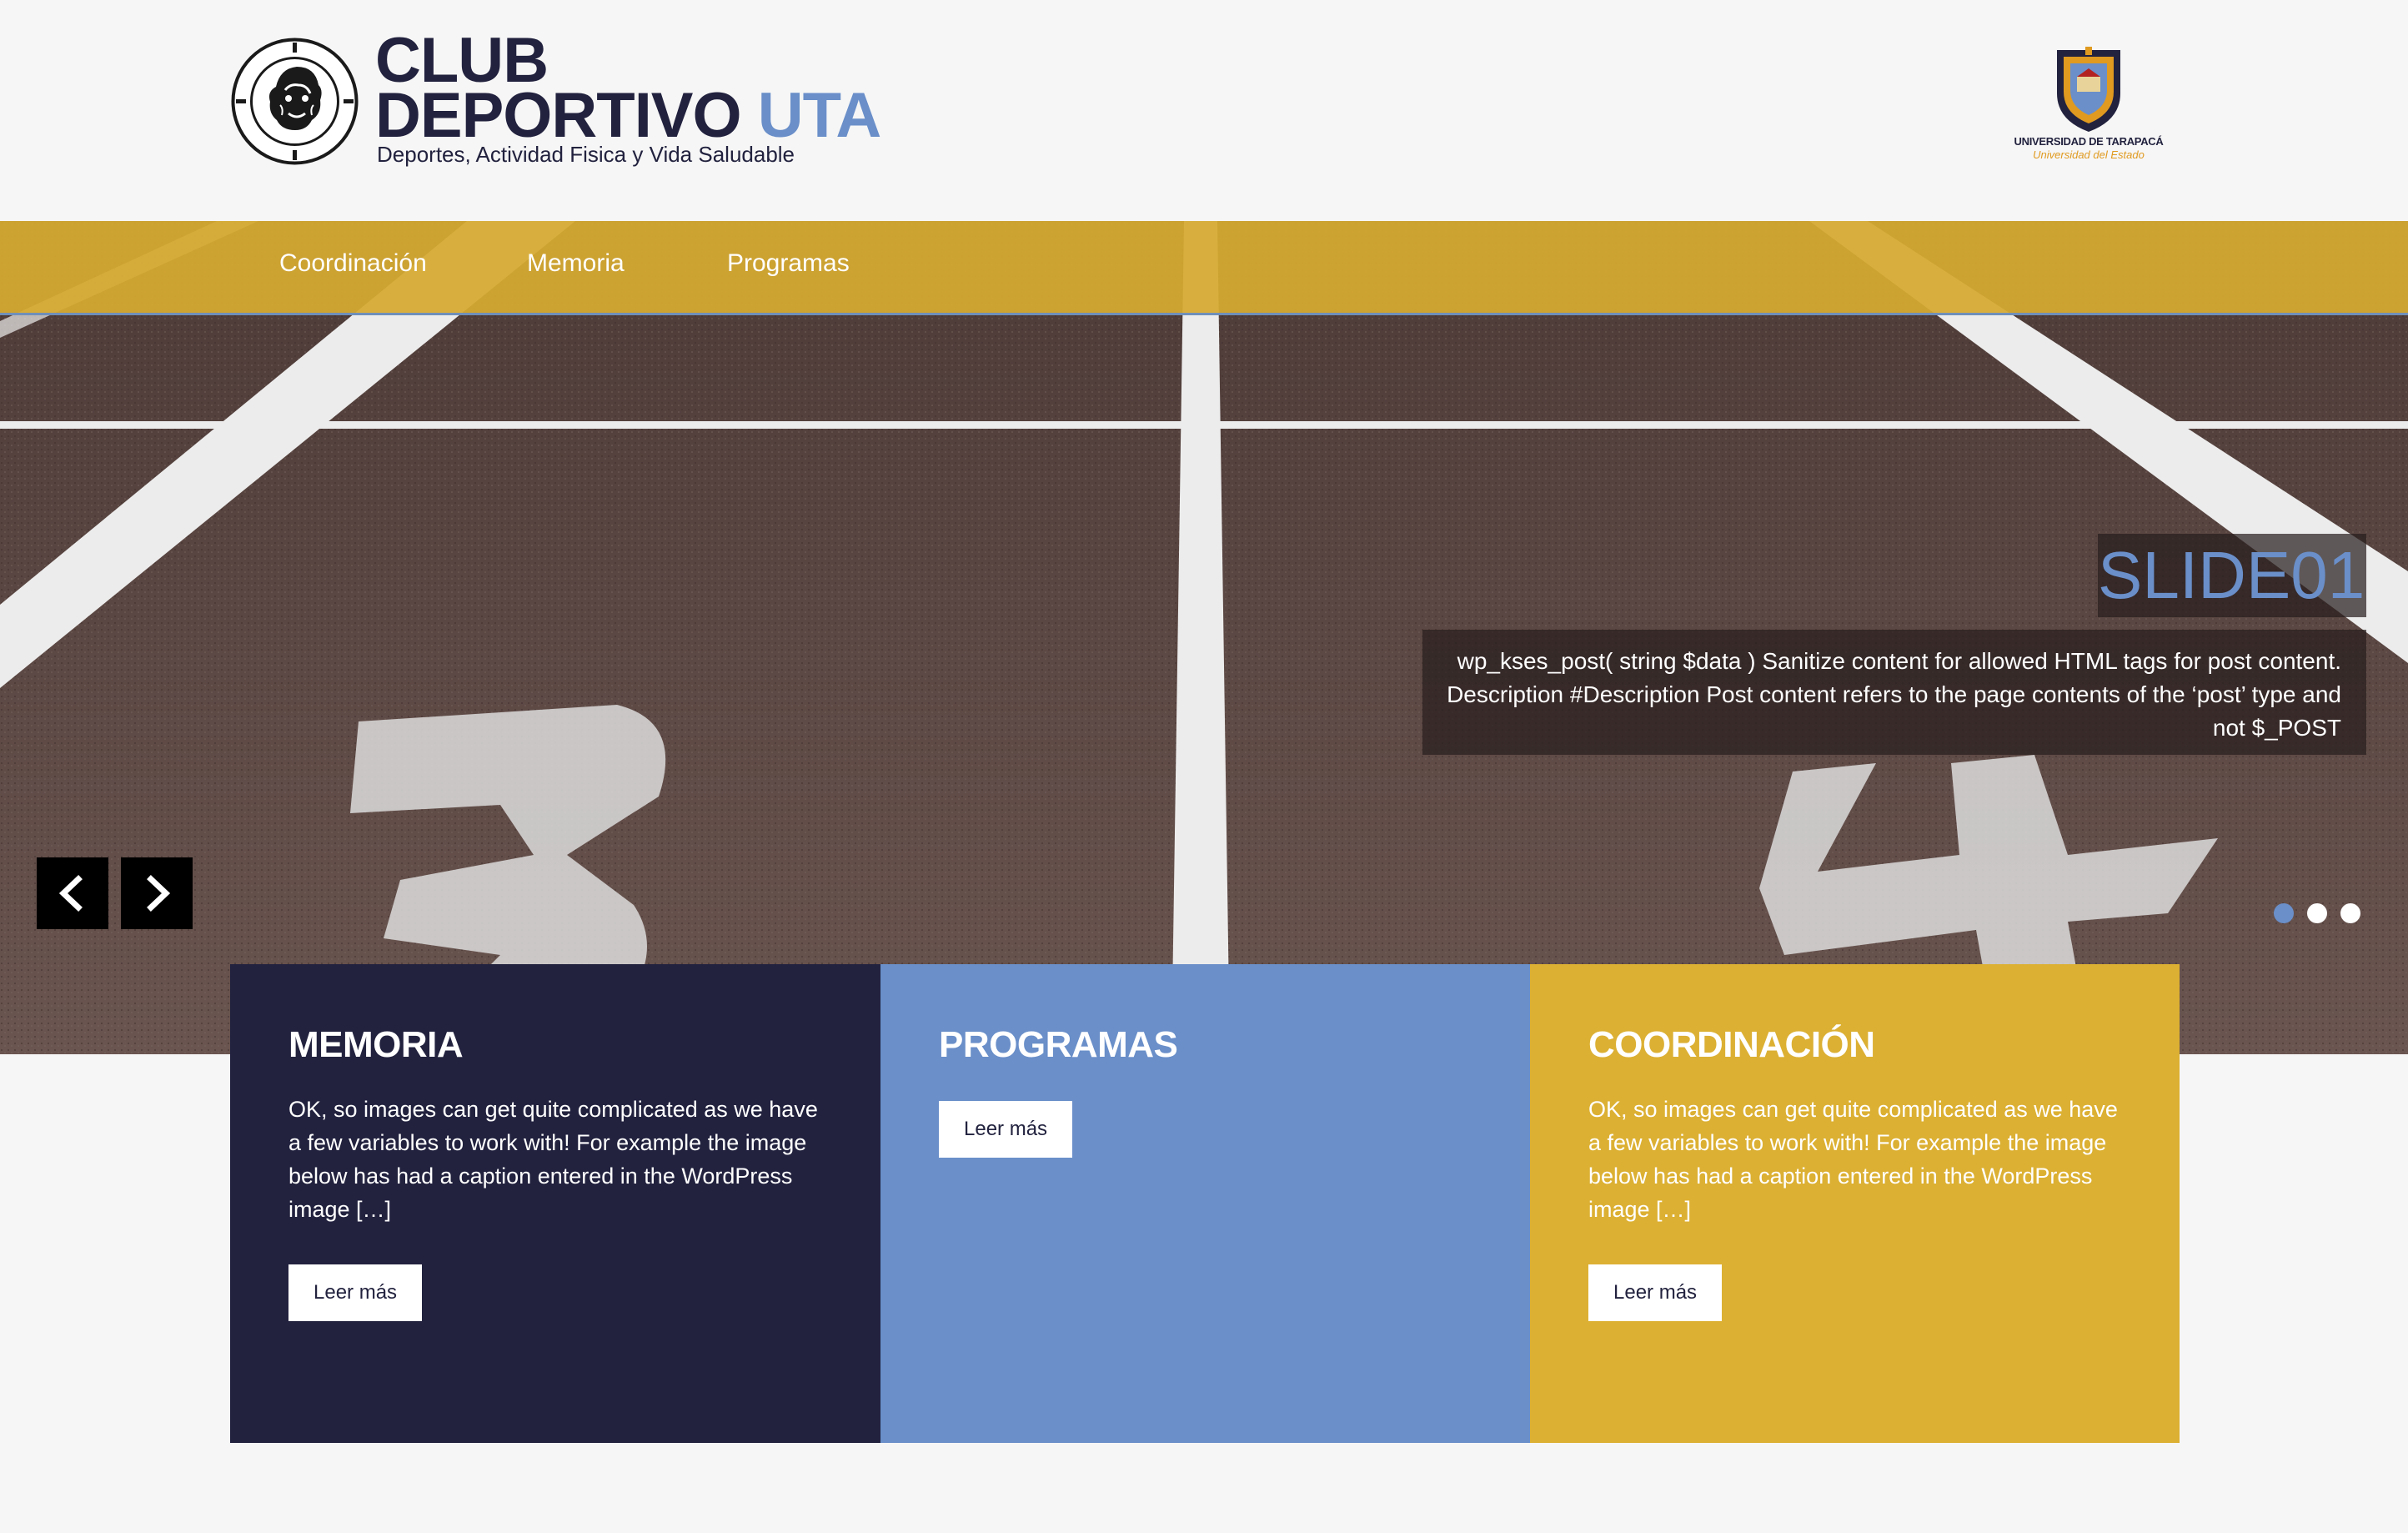 Image resolution: width=2408 pixels, height=1533 pixels. I want to click on chevron-right-icon, so click(159, 893).